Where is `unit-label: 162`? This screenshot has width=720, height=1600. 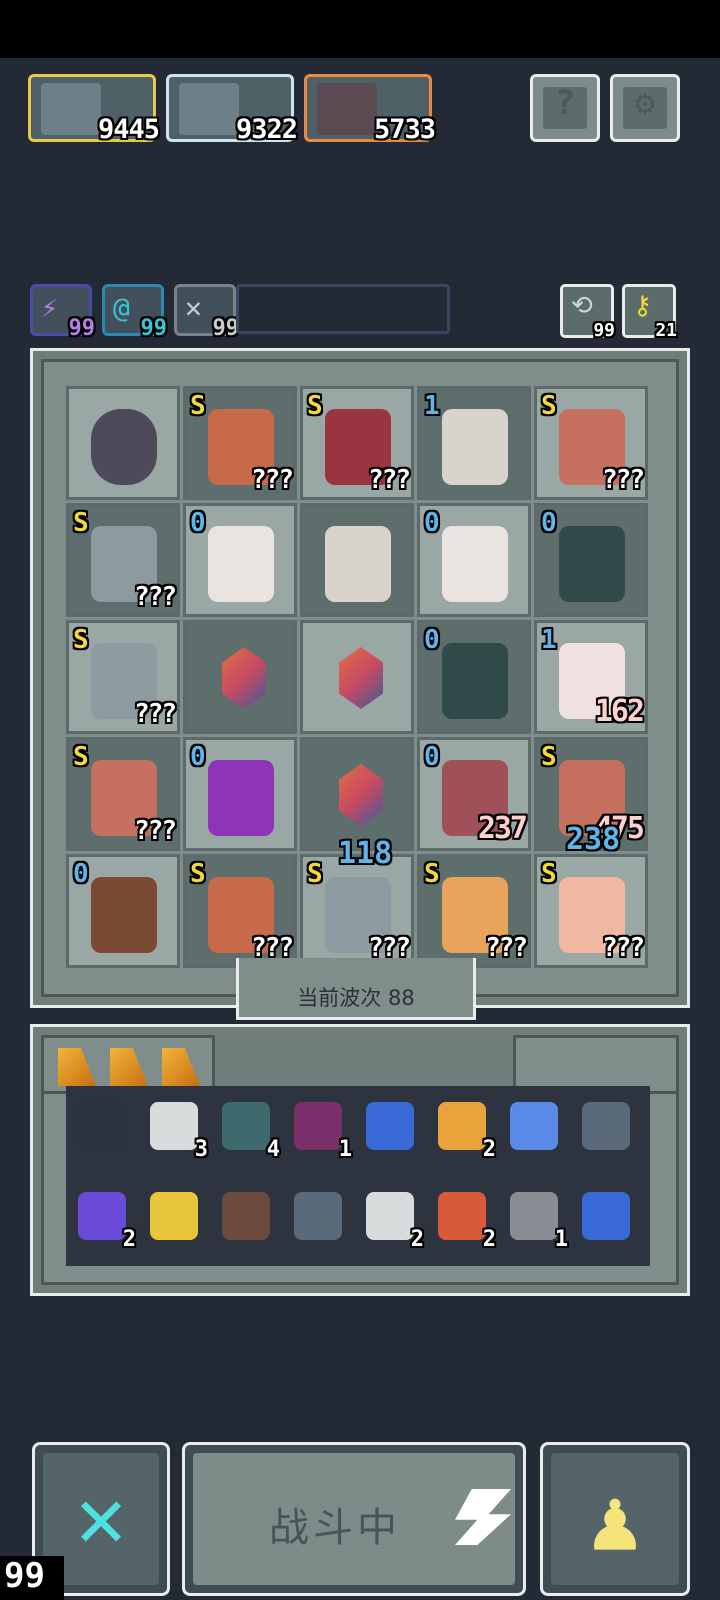
unit-label: 162 is located at coordinates (619, 711).